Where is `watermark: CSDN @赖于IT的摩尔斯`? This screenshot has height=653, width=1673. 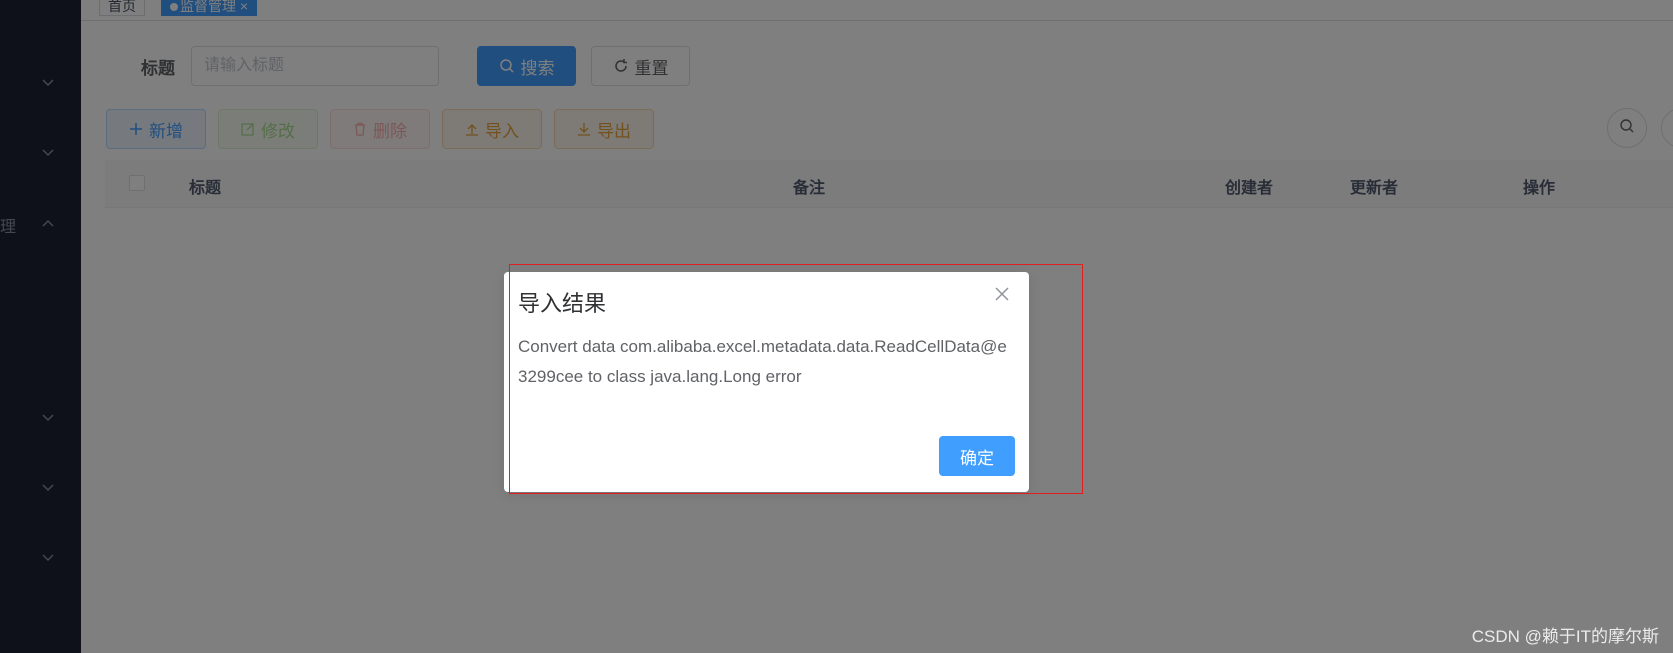
watermark: CSDN @赖于IT的摩尔斯 is located at coordinates (1565, 636).